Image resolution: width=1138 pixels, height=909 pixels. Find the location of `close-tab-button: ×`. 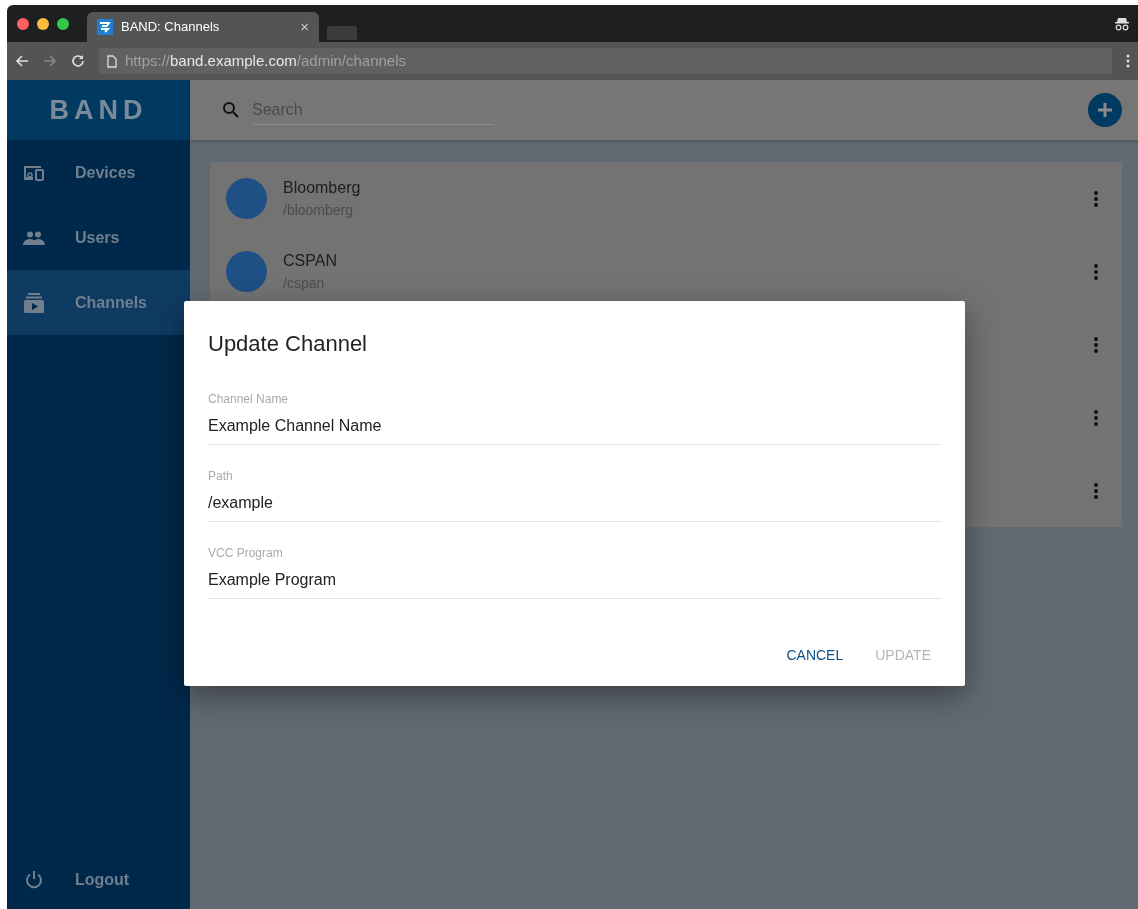

close-tab-button: × is located at coordinates (304, 27).